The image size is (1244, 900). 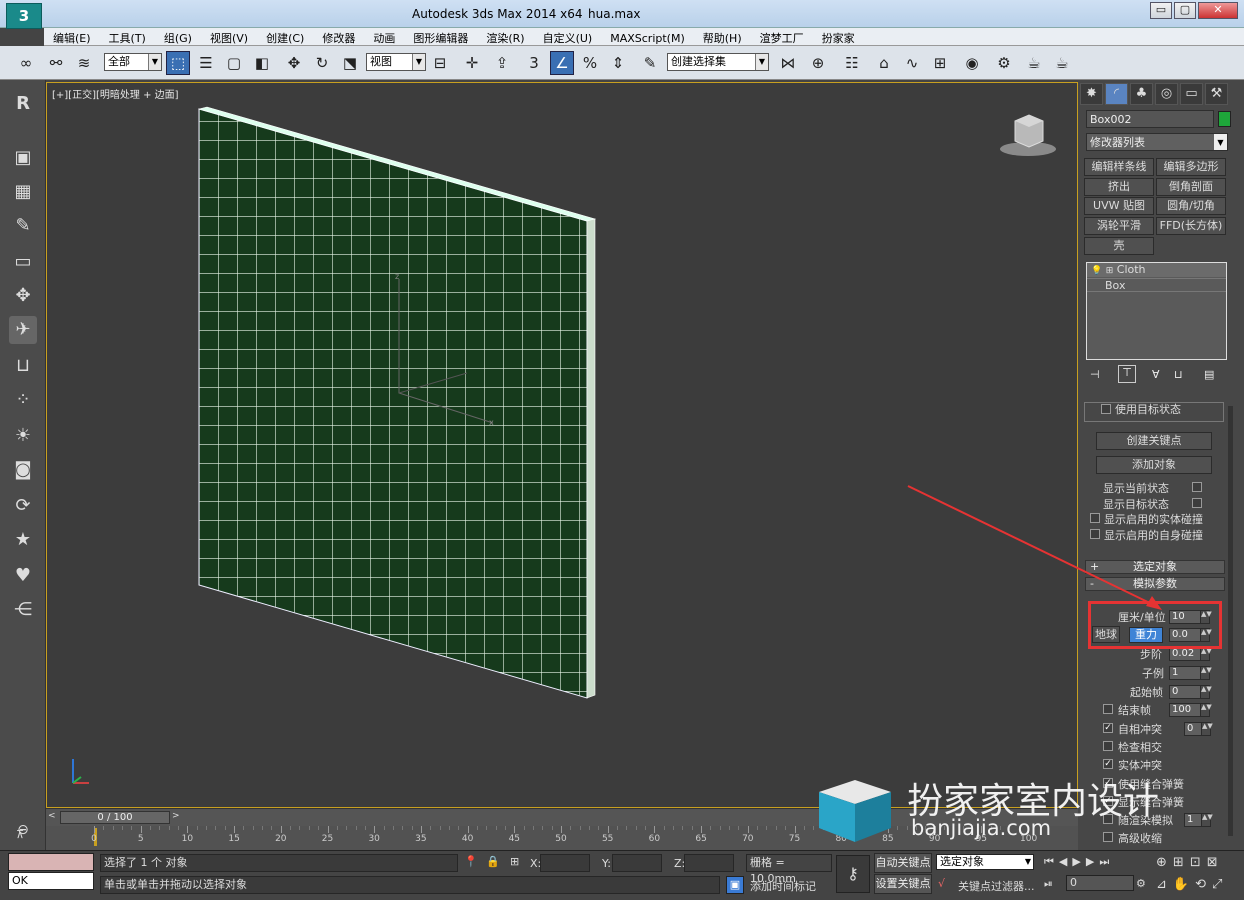 I want to click on snaps-toggle-icon: 3, so click(x=534, y=63).